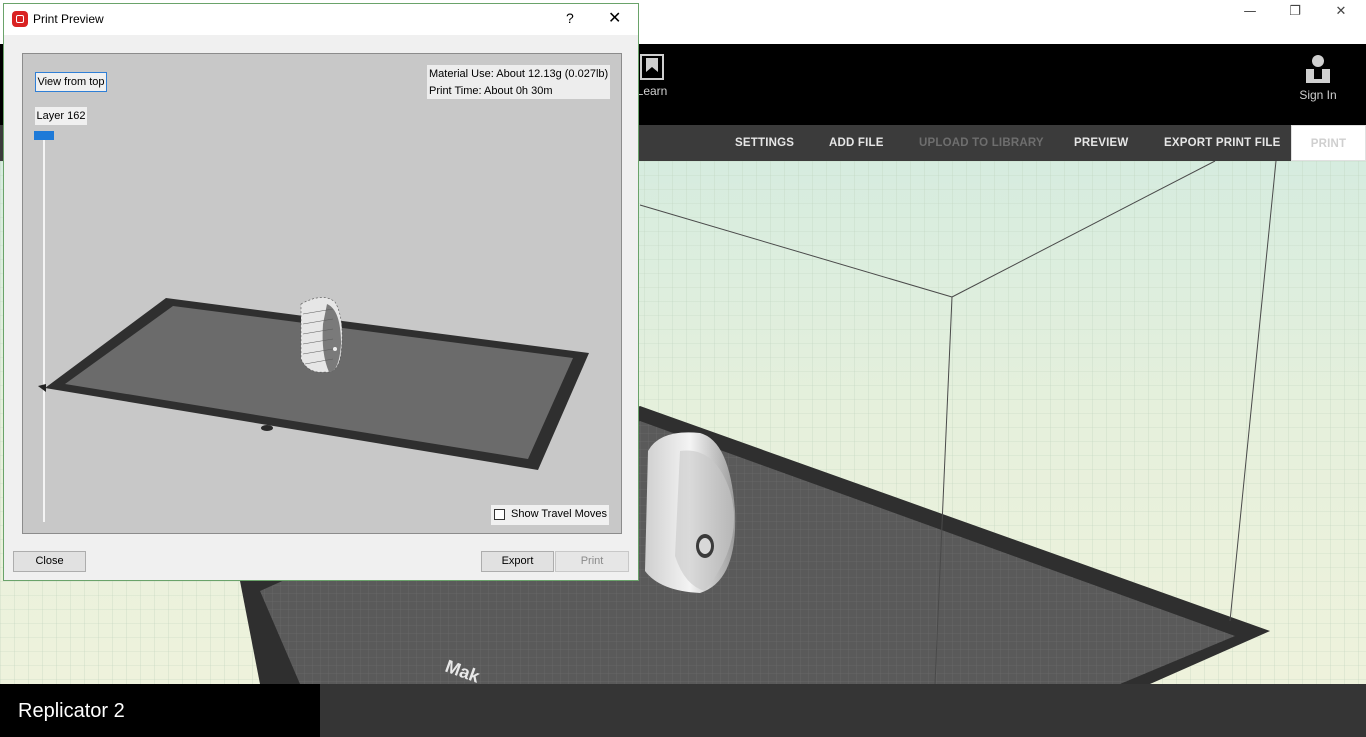 The width and height of the screenshot is (1366, 737). I want to click on printer-status-bar: Replicator 2, so click(160, 710).